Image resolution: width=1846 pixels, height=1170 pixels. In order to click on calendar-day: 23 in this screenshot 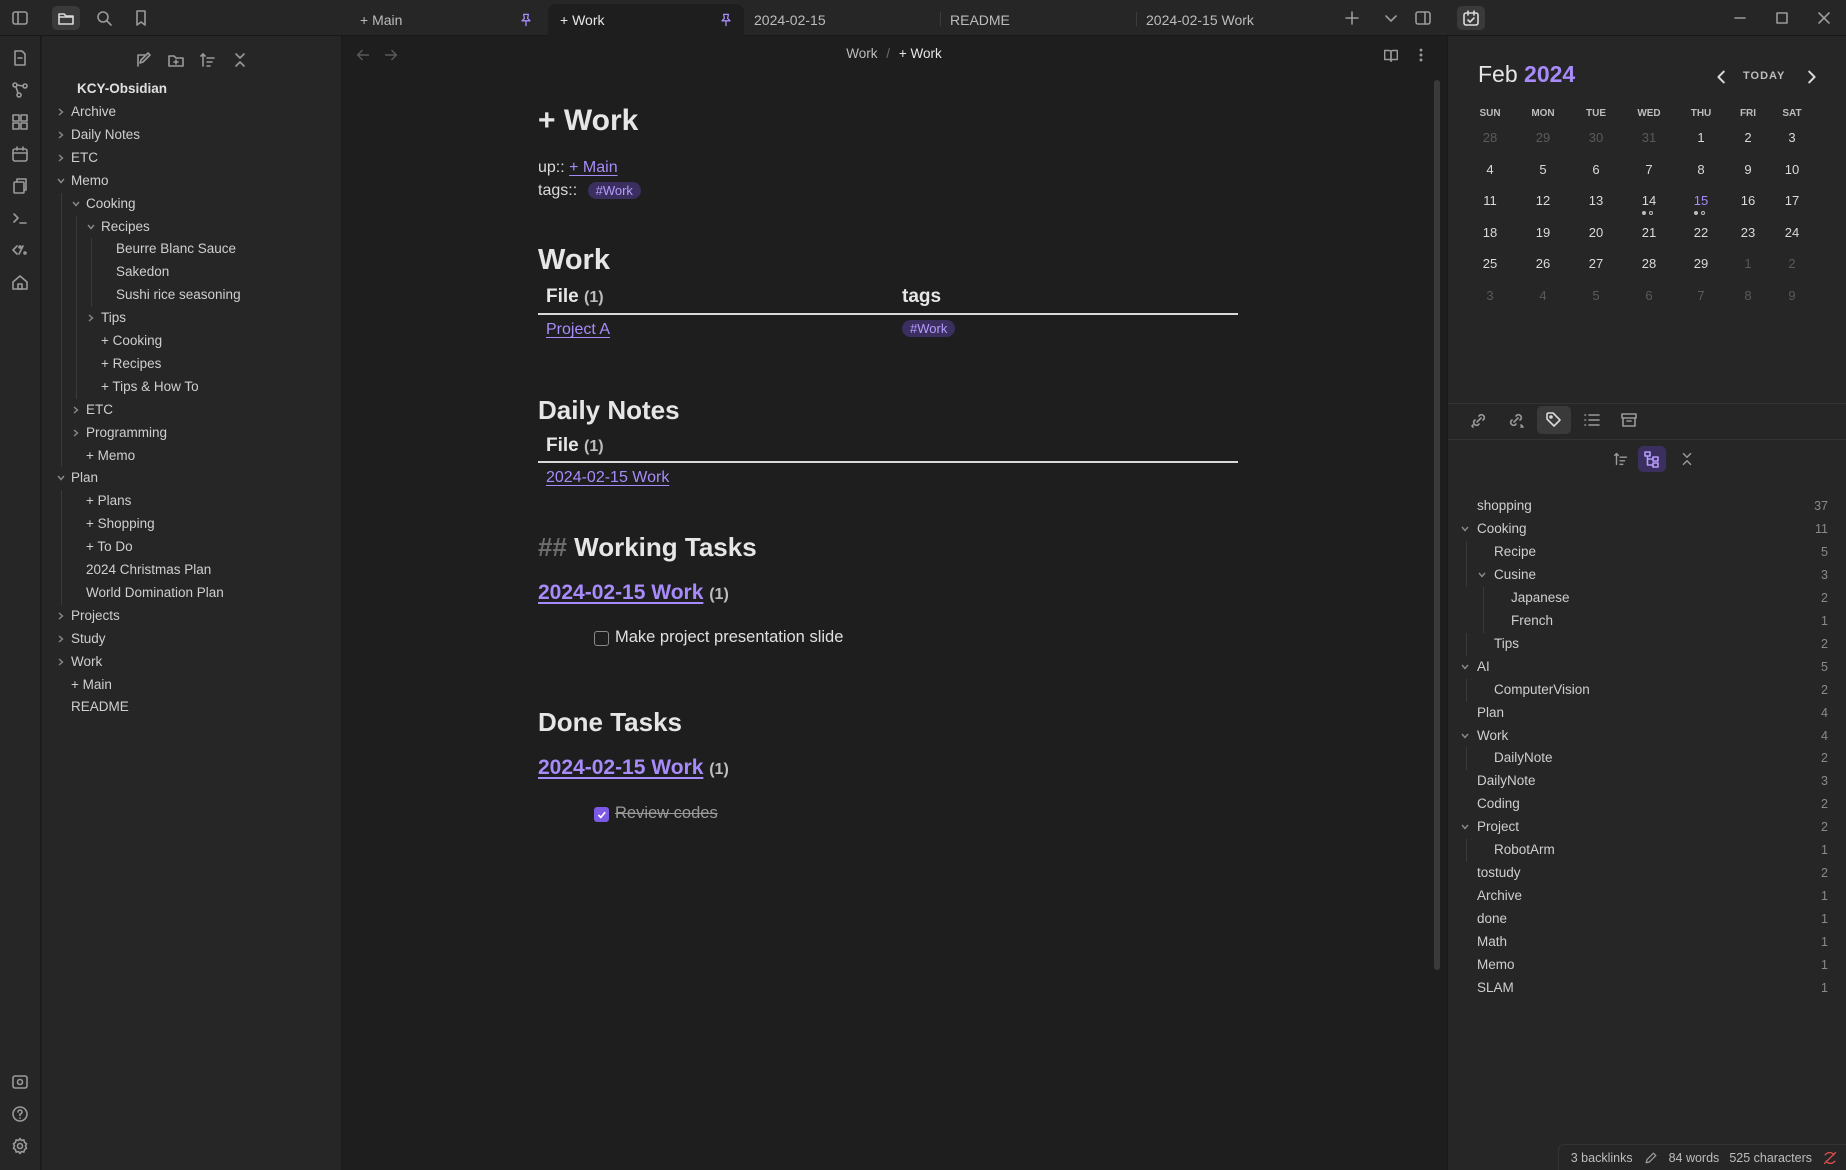, I will do `click(1748, 232)`.